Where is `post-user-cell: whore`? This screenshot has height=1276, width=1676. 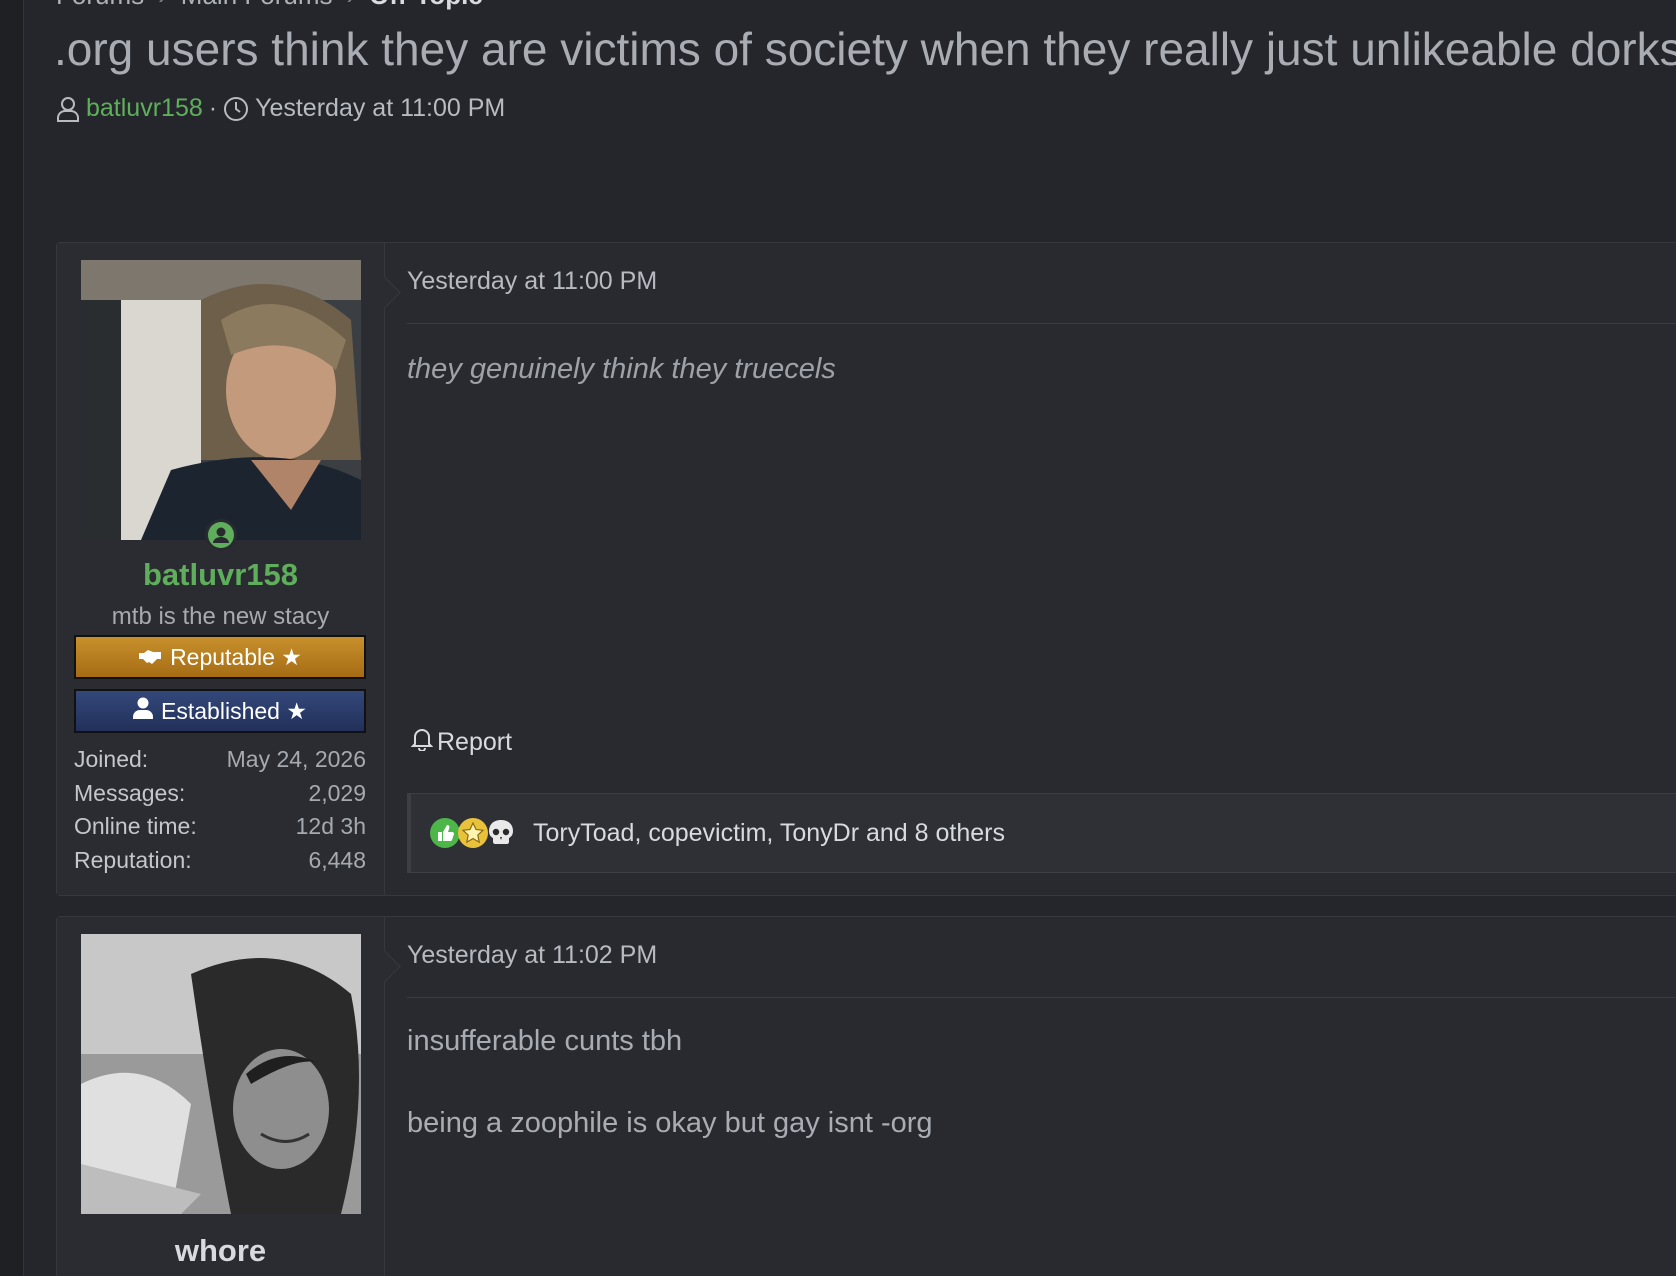 post-user-cell: whore is located at coordinates (229, 1096).